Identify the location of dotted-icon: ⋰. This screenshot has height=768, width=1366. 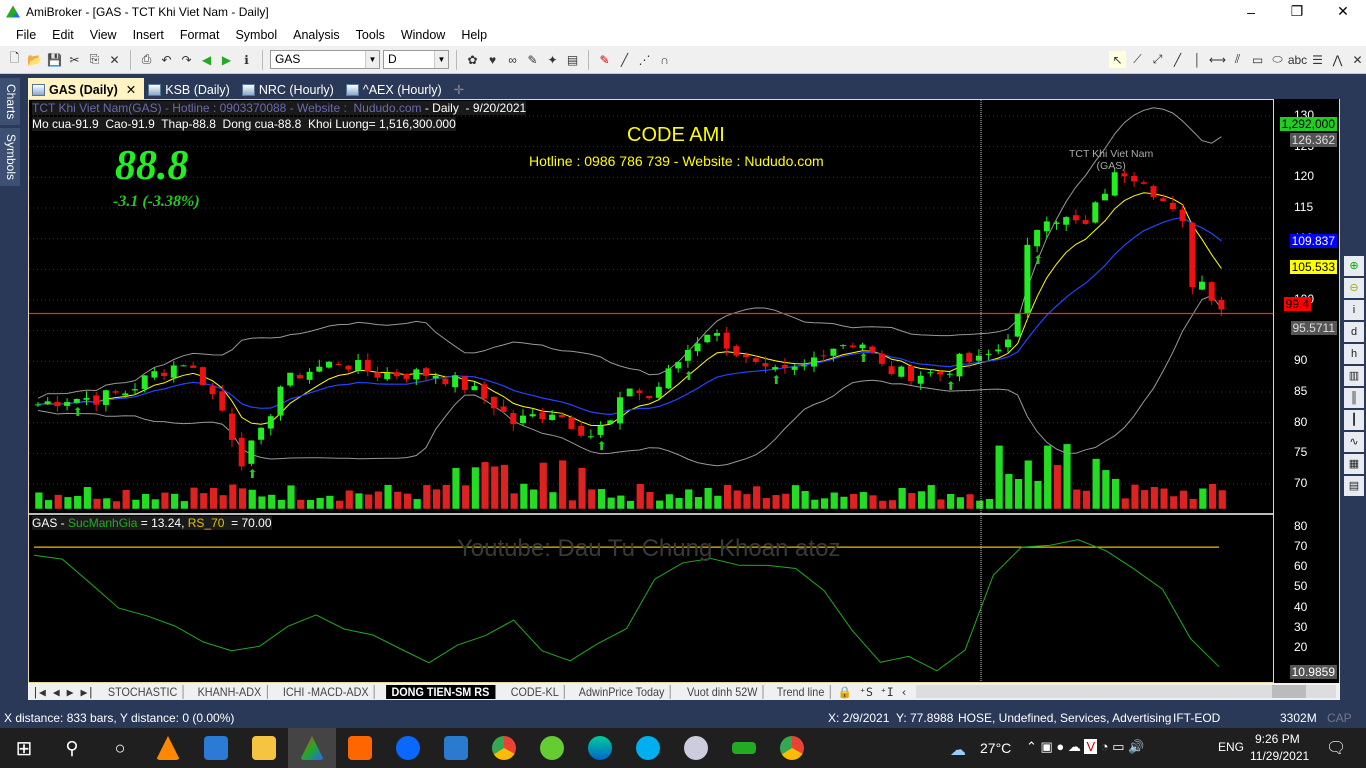
(644, 59).